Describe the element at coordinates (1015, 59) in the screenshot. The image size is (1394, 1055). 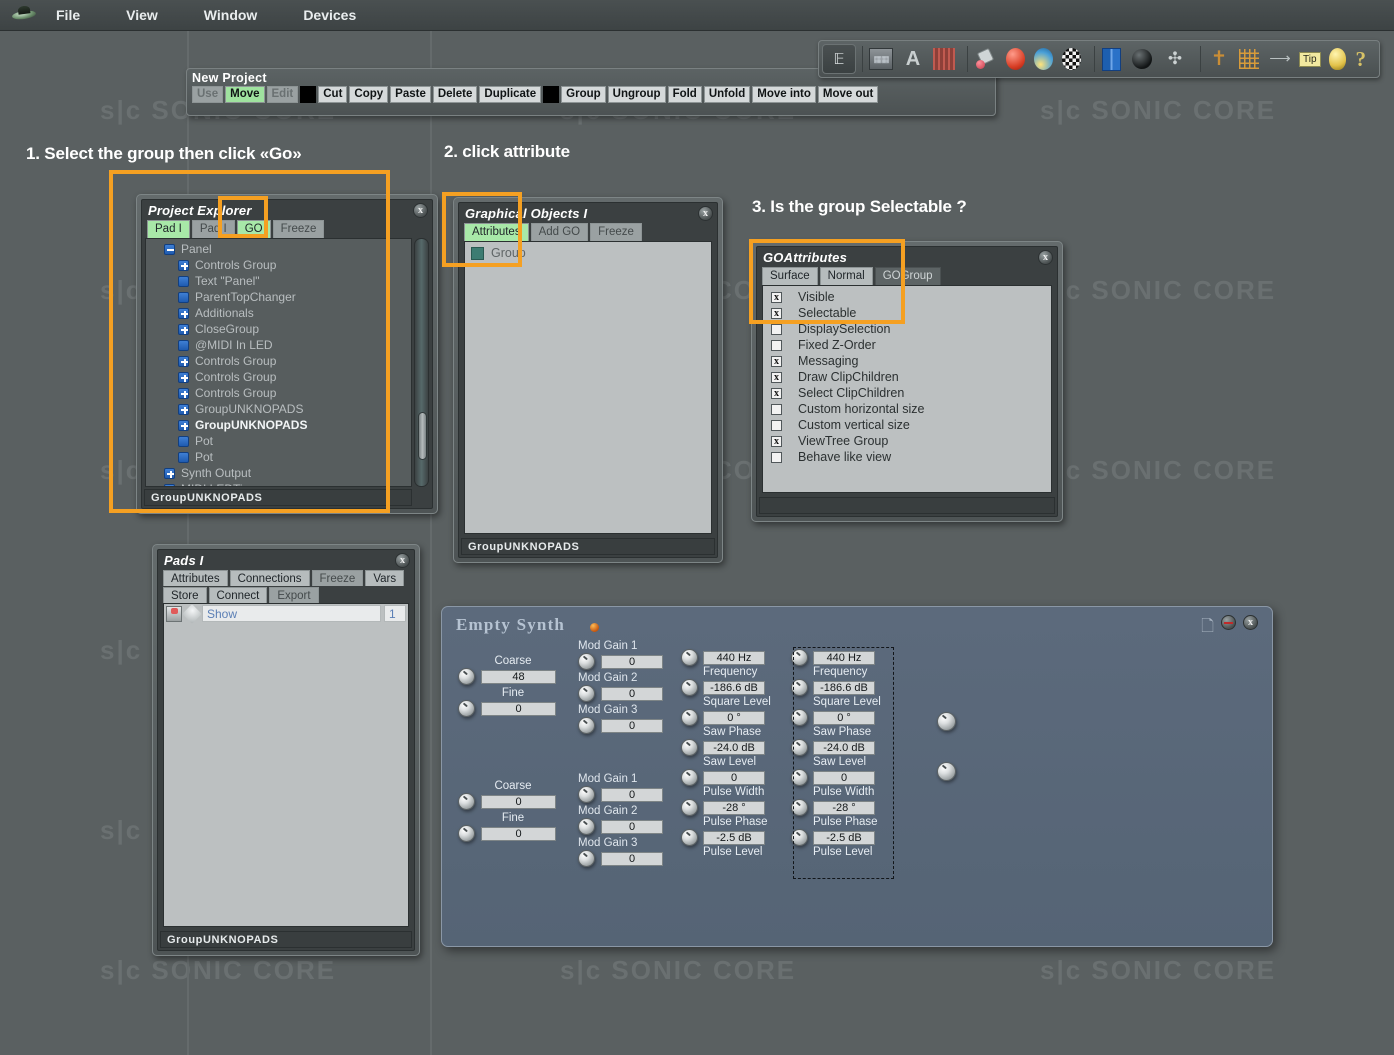
I see `red-sphere-icon` at that location.